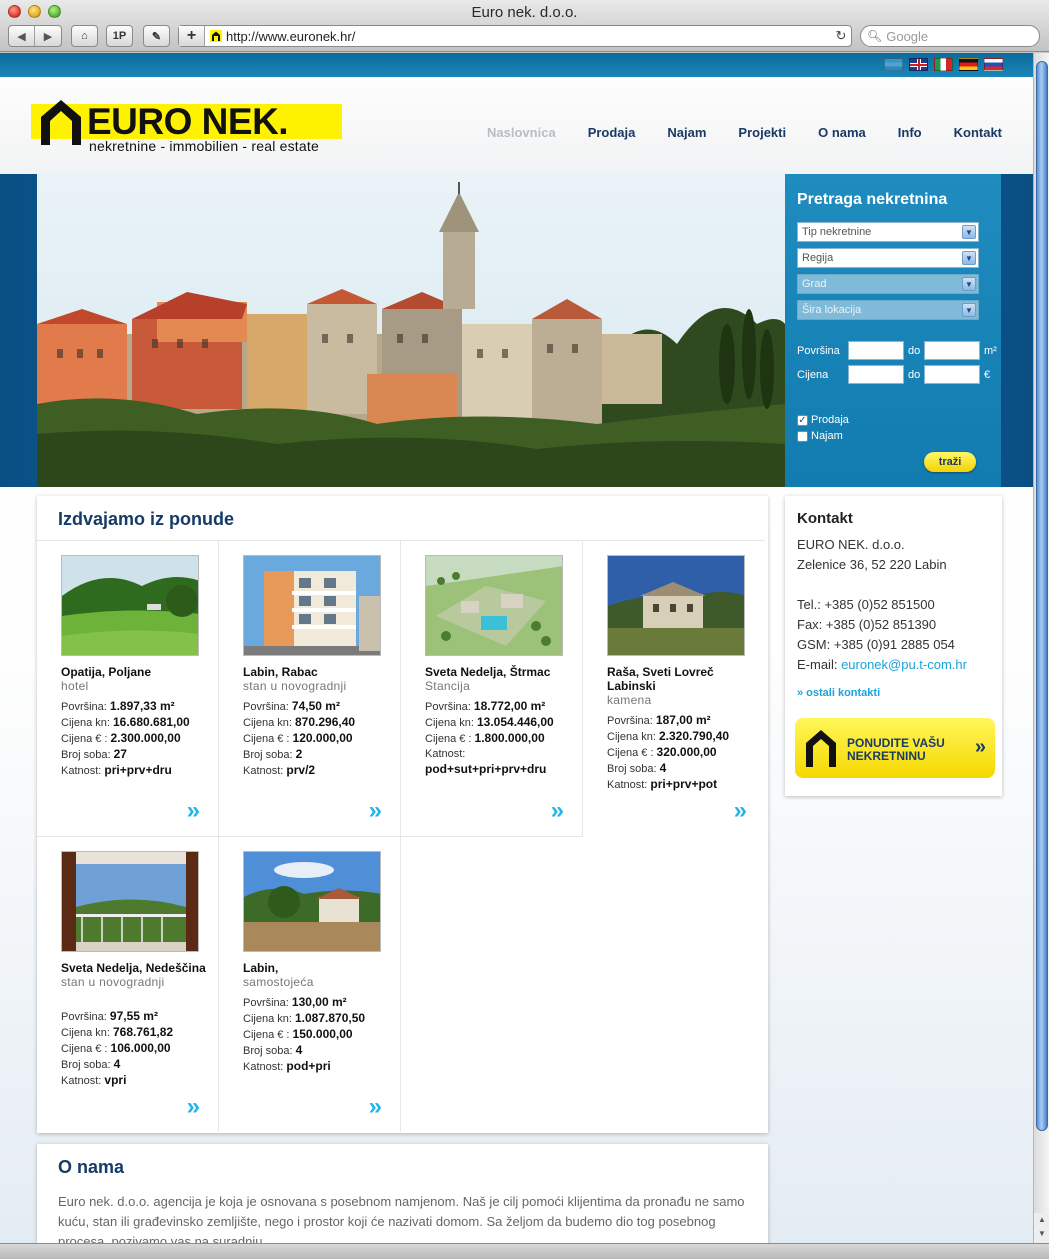 The height and width of the screenshot is (1259, 1049). Describe the element at coordinates (841, 36) in the screenshot. I see `reload-icon: ↻` at that location.